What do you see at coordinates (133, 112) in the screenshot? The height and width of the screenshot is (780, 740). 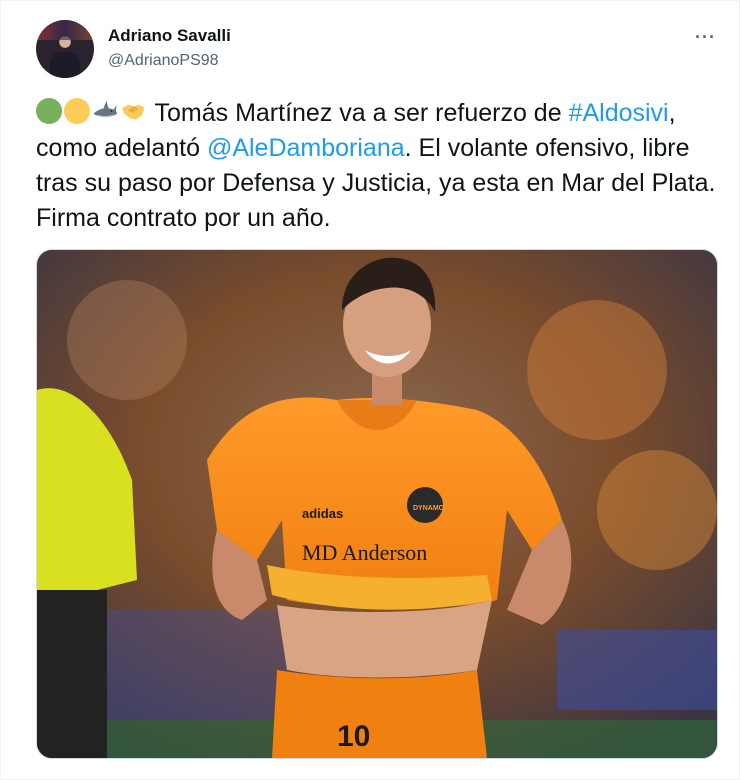 I see `handshake-icon` at bounding box center [133, 112].